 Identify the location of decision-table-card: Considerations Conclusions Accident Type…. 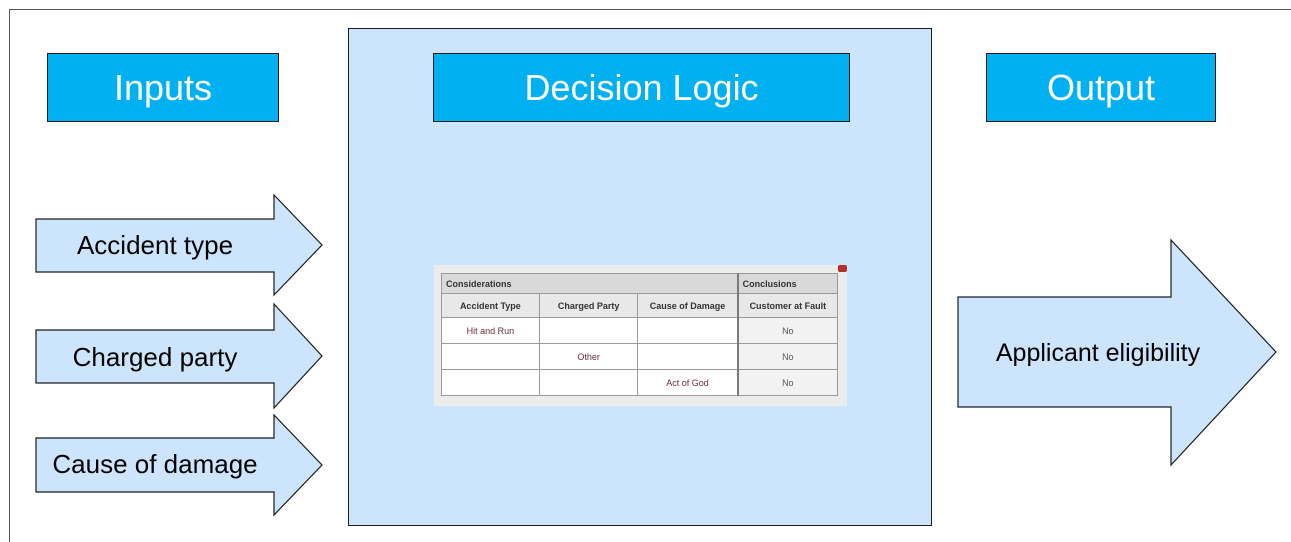
(640, 335).